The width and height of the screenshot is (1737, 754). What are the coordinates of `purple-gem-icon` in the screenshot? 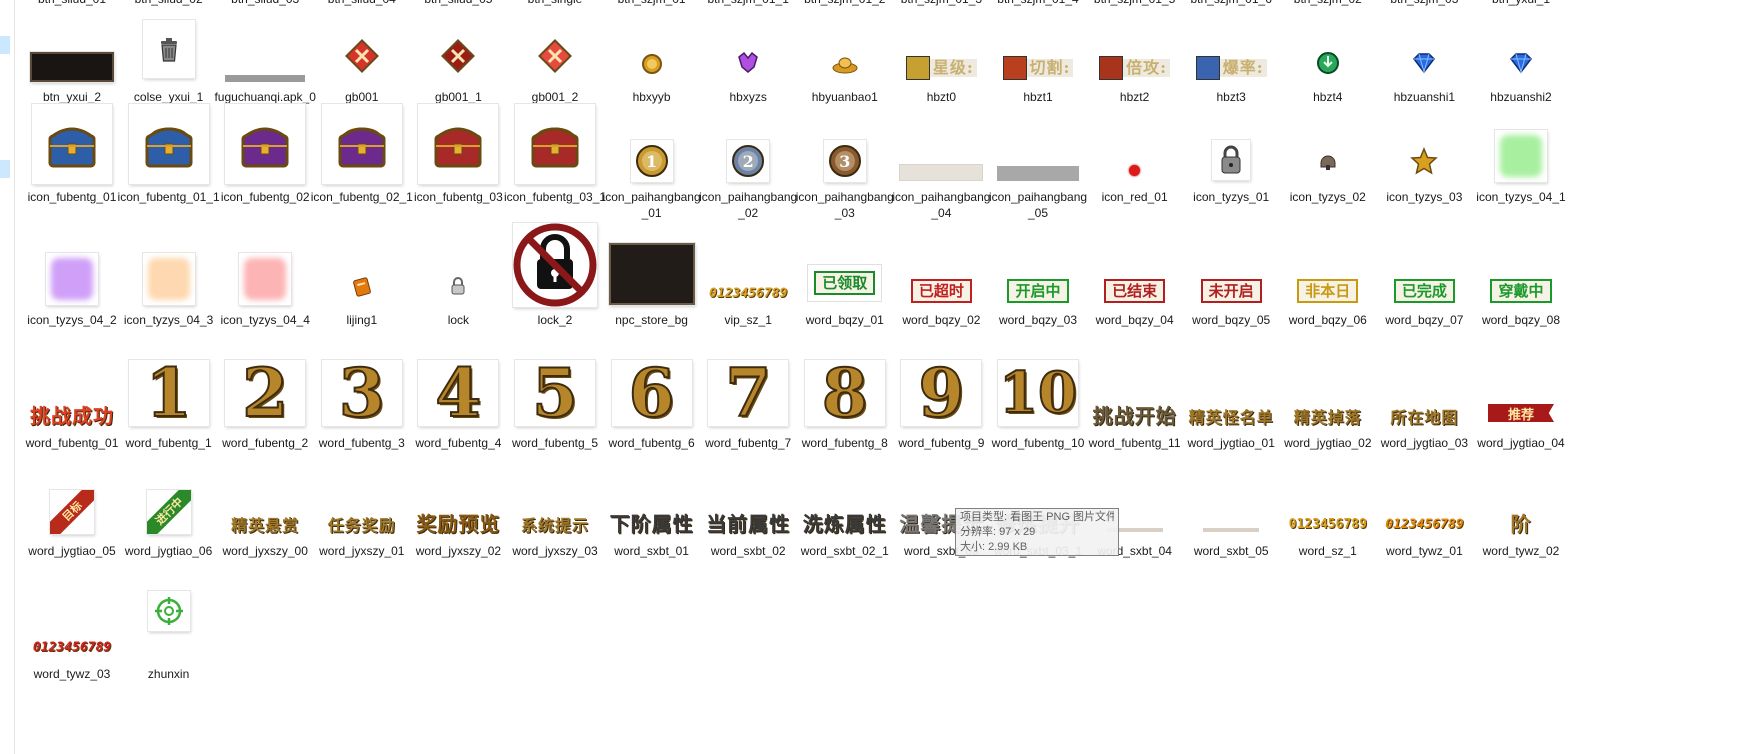 It's located at (748, 65).